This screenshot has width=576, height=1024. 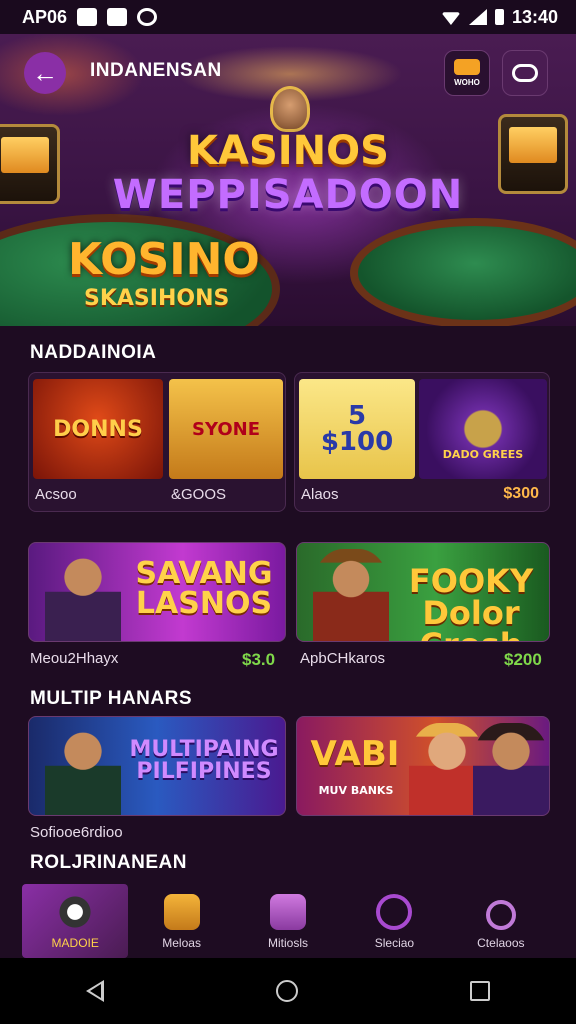 I want to click on promo-banner: VABI MUV BANKS, so click(x=423, y=766).